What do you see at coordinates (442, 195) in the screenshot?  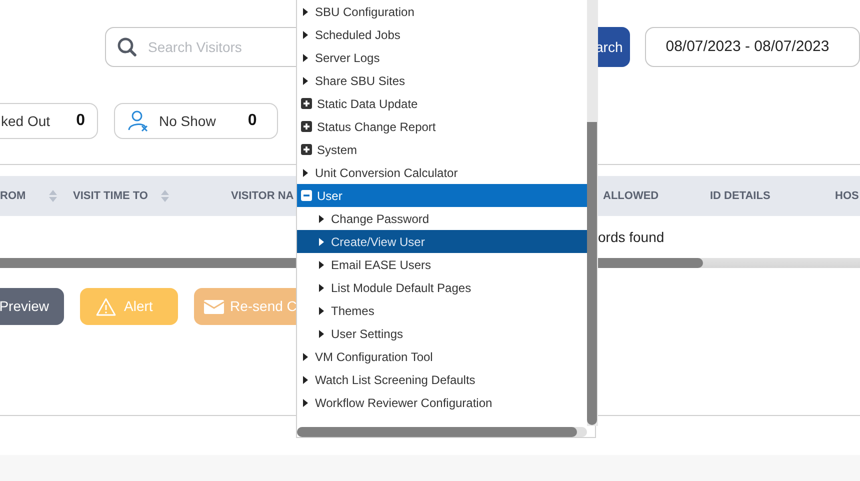 I see `menu-item: User` at bounding box center [442, 195].